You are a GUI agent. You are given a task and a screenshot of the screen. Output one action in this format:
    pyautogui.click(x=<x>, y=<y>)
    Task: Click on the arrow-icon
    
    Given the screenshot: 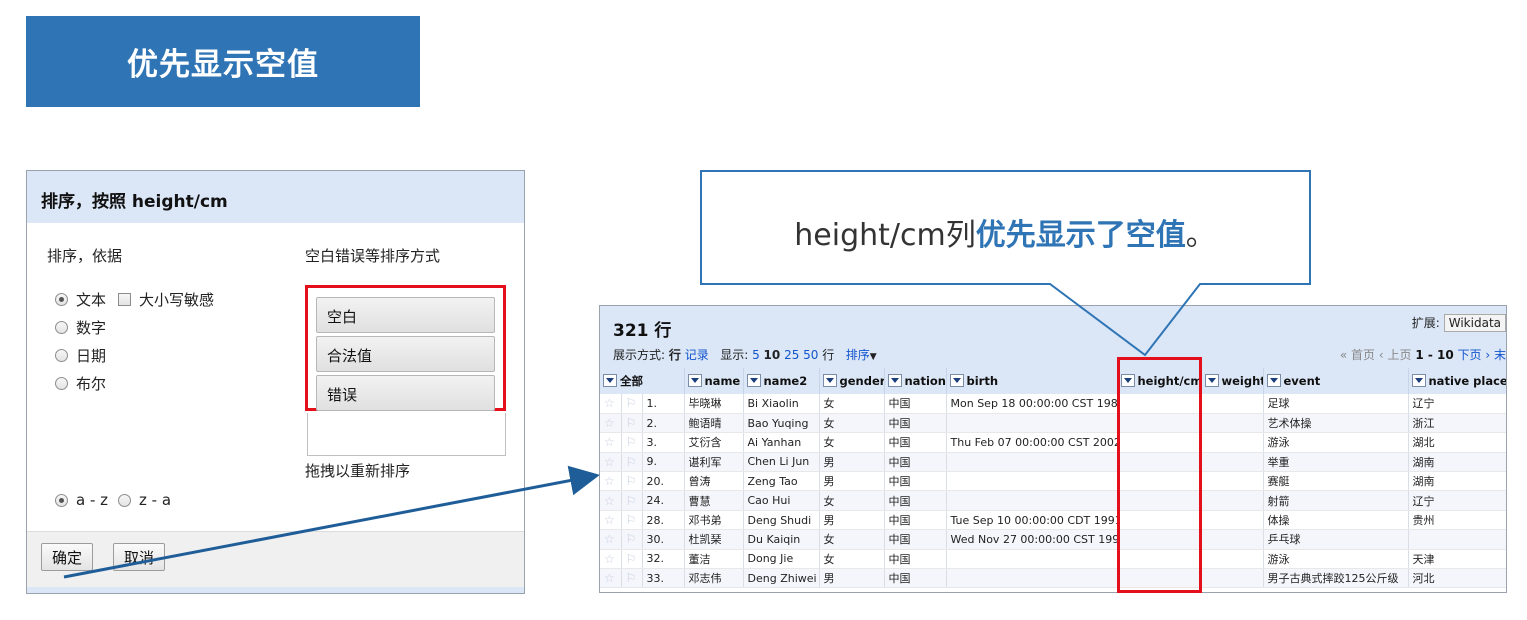 What is the action you would take?
    pyautogui.click(x=331, y=522)
    